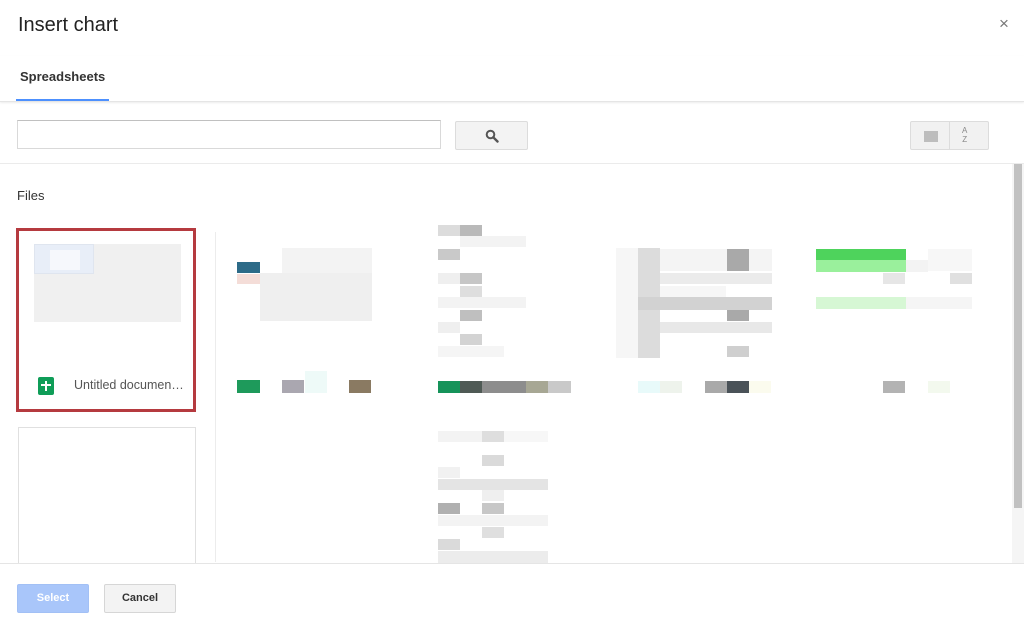 The width and height of the screenshot is (1024, 631). Describe the element at coordinates (140, 598) in the screenshot. I see `cancel-button: Cancel` at that location.